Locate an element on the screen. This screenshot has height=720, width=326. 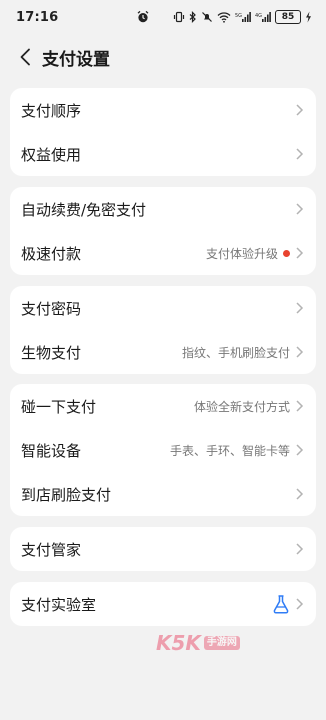
payment-lab-row: 支付实验室 is located at coordinates (163, 604).